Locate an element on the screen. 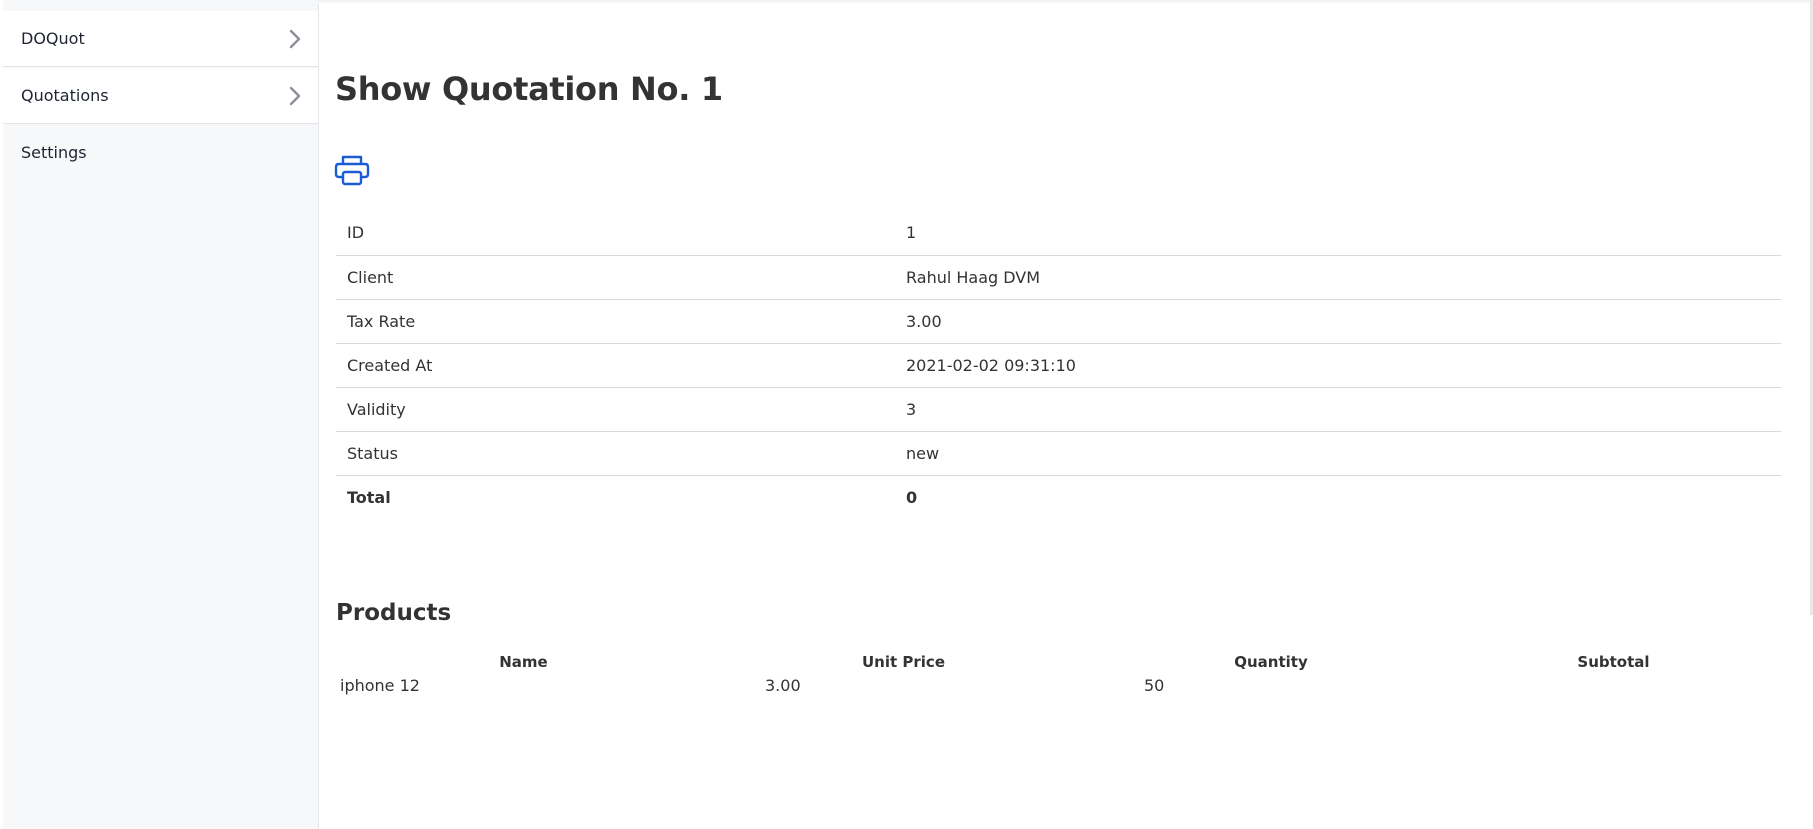  print-button is located at coordinates (352, 170).